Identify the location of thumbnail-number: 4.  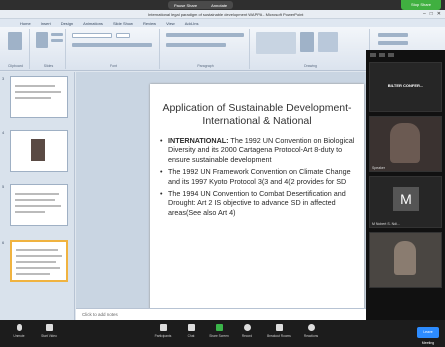
(3, 132).